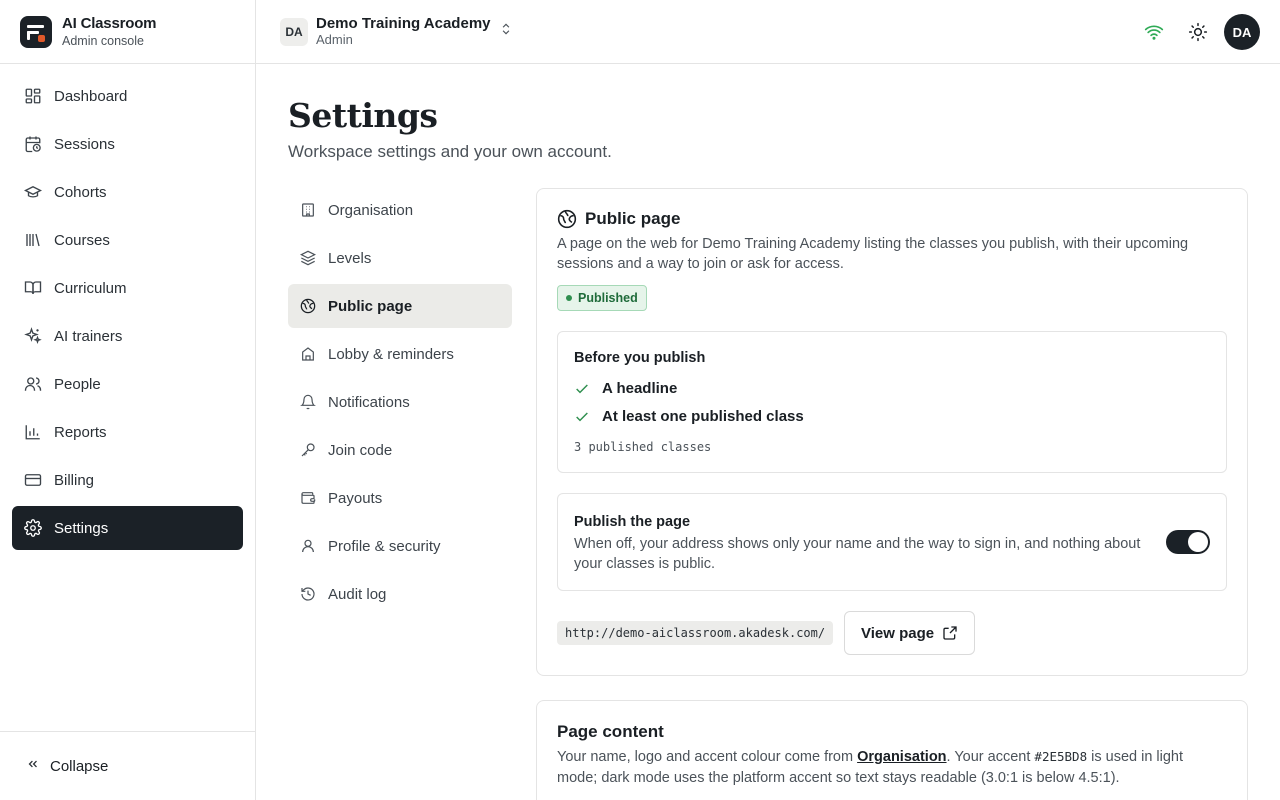 The width and height of the screenshot is (1280, 800). What do you see at coordinates (1198, 32) in the screenshot?
I see `theme-toggle-sun-icon` at bounding box center [1198, 32].